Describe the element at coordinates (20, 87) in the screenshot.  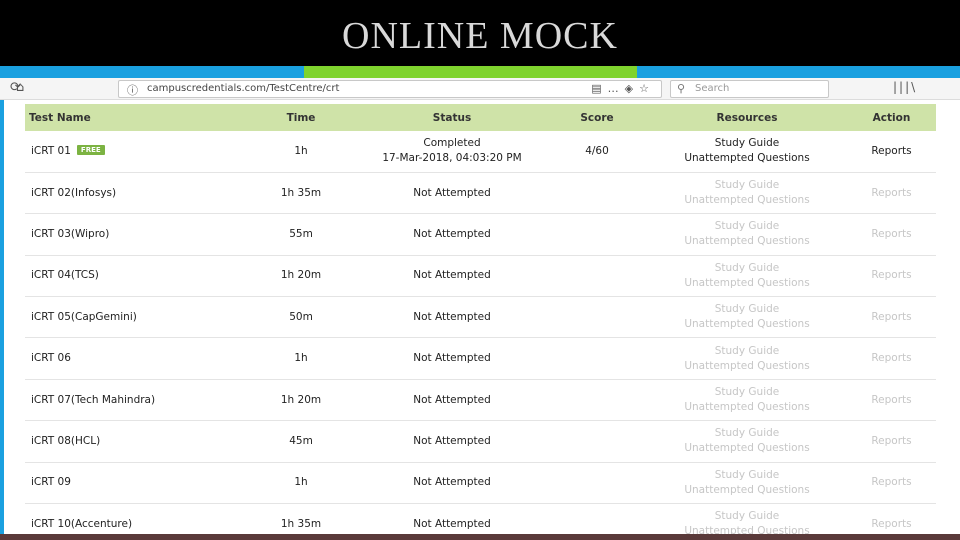
I see `home-icon: ⌂` at that location.